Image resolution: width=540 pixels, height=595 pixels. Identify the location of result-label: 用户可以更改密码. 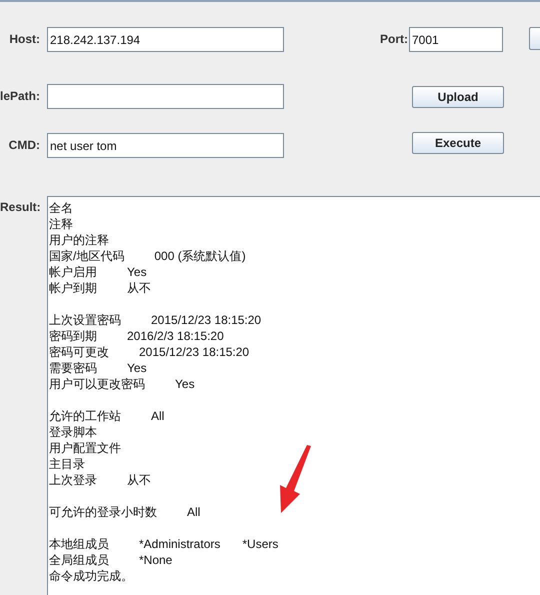
(97, 384).